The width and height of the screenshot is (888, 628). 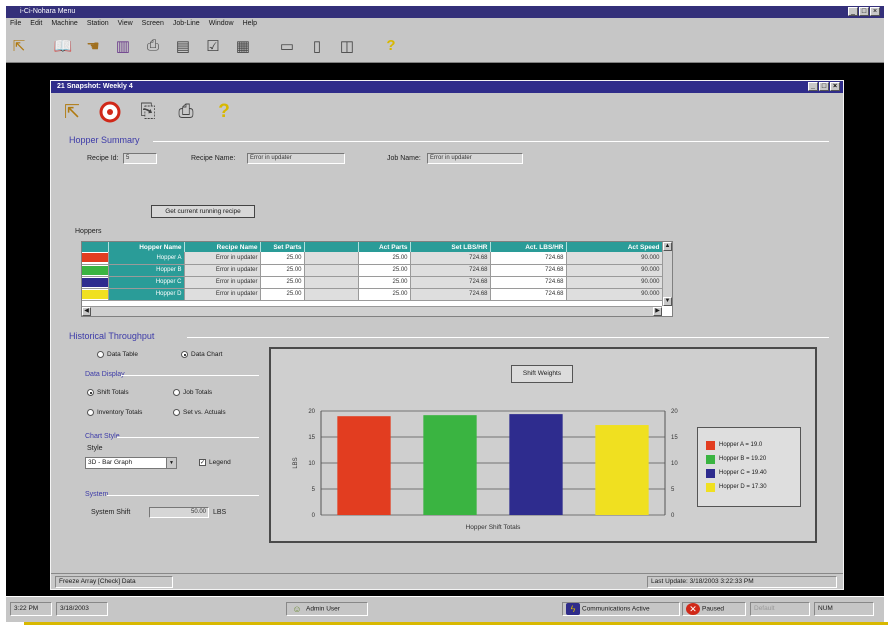 What do you see at coordinates (714, 609) in the screenshot?
I see `paused-status: ✕ Paused` at bounding box center [714, 609].